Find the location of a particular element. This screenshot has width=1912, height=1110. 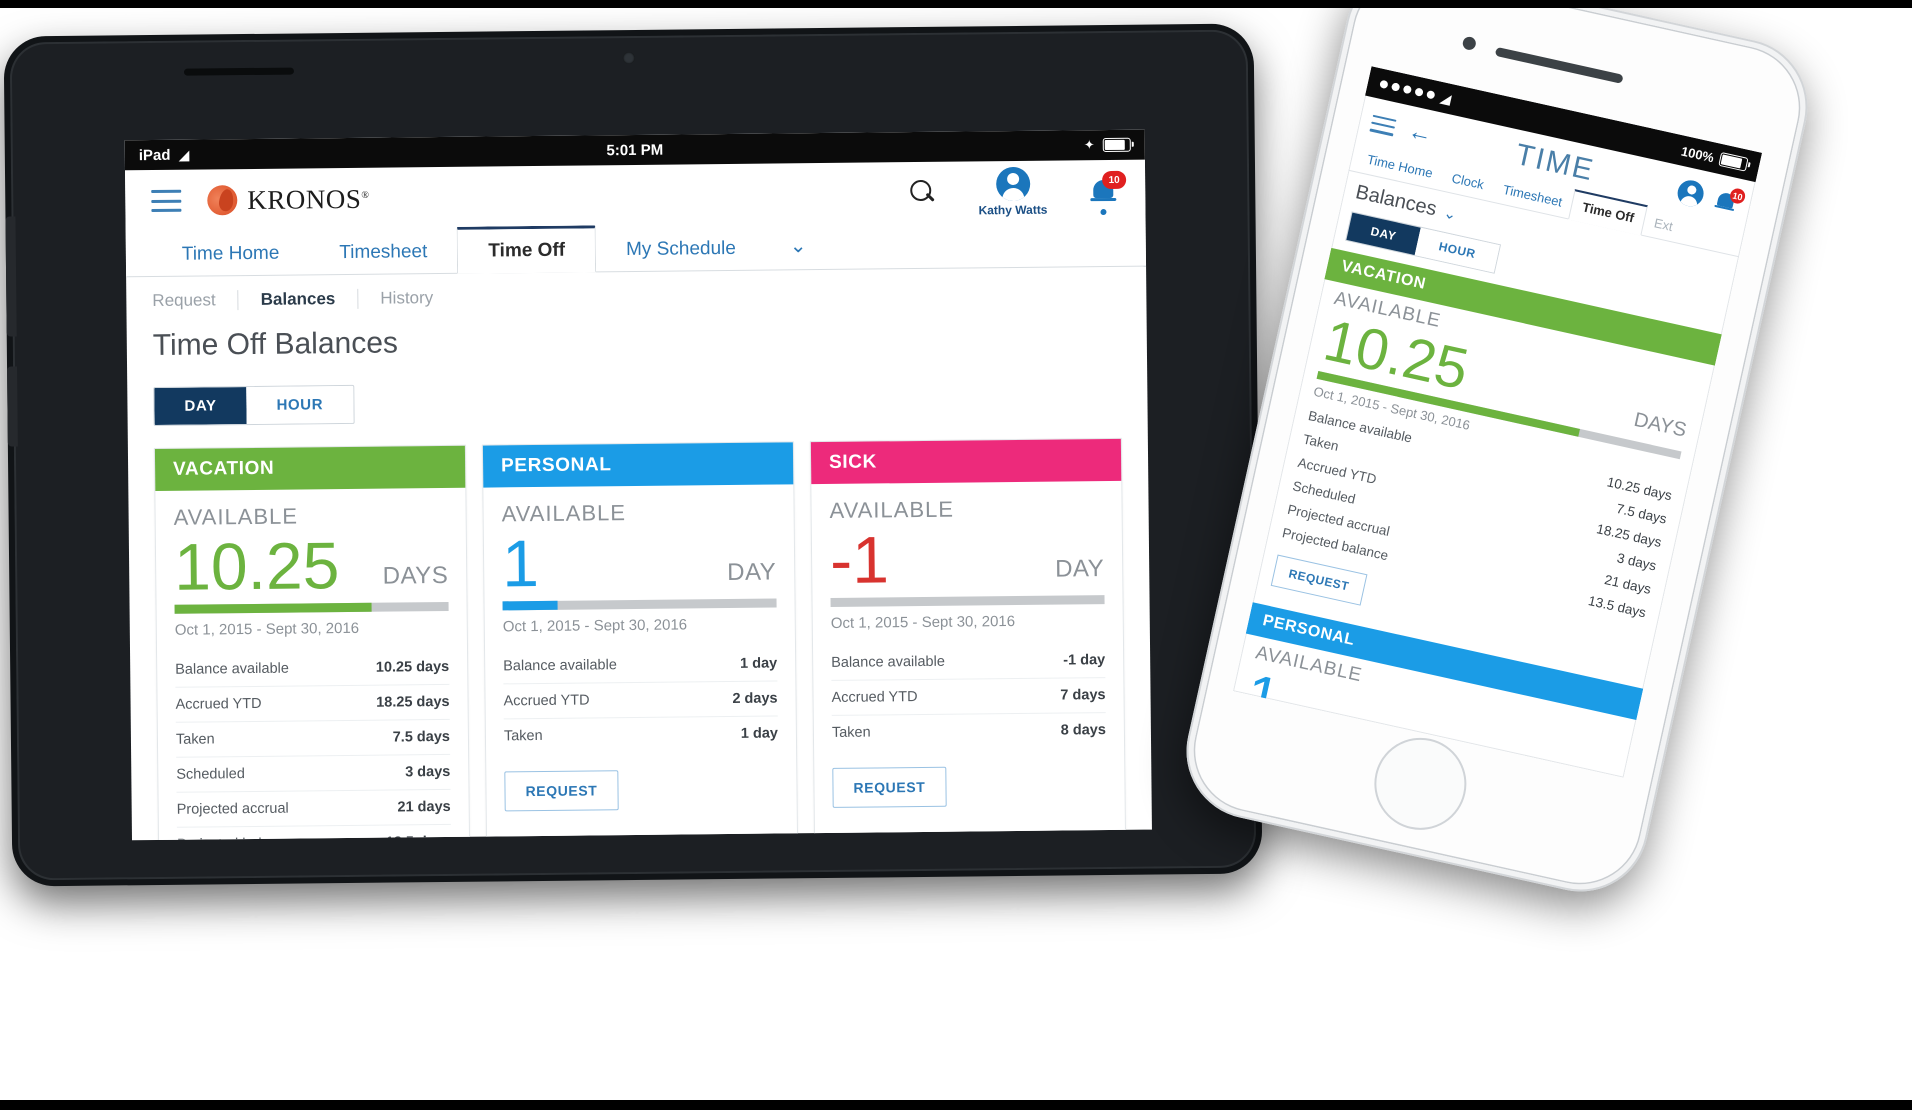

phone-speaker is located at coordinates (1559, 65).